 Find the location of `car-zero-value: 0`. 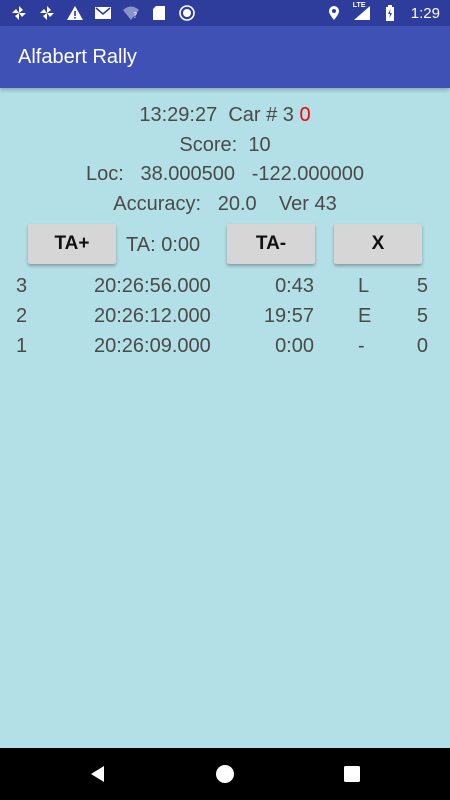

car-zero-value: 0 is located at coordinates (305, 115).